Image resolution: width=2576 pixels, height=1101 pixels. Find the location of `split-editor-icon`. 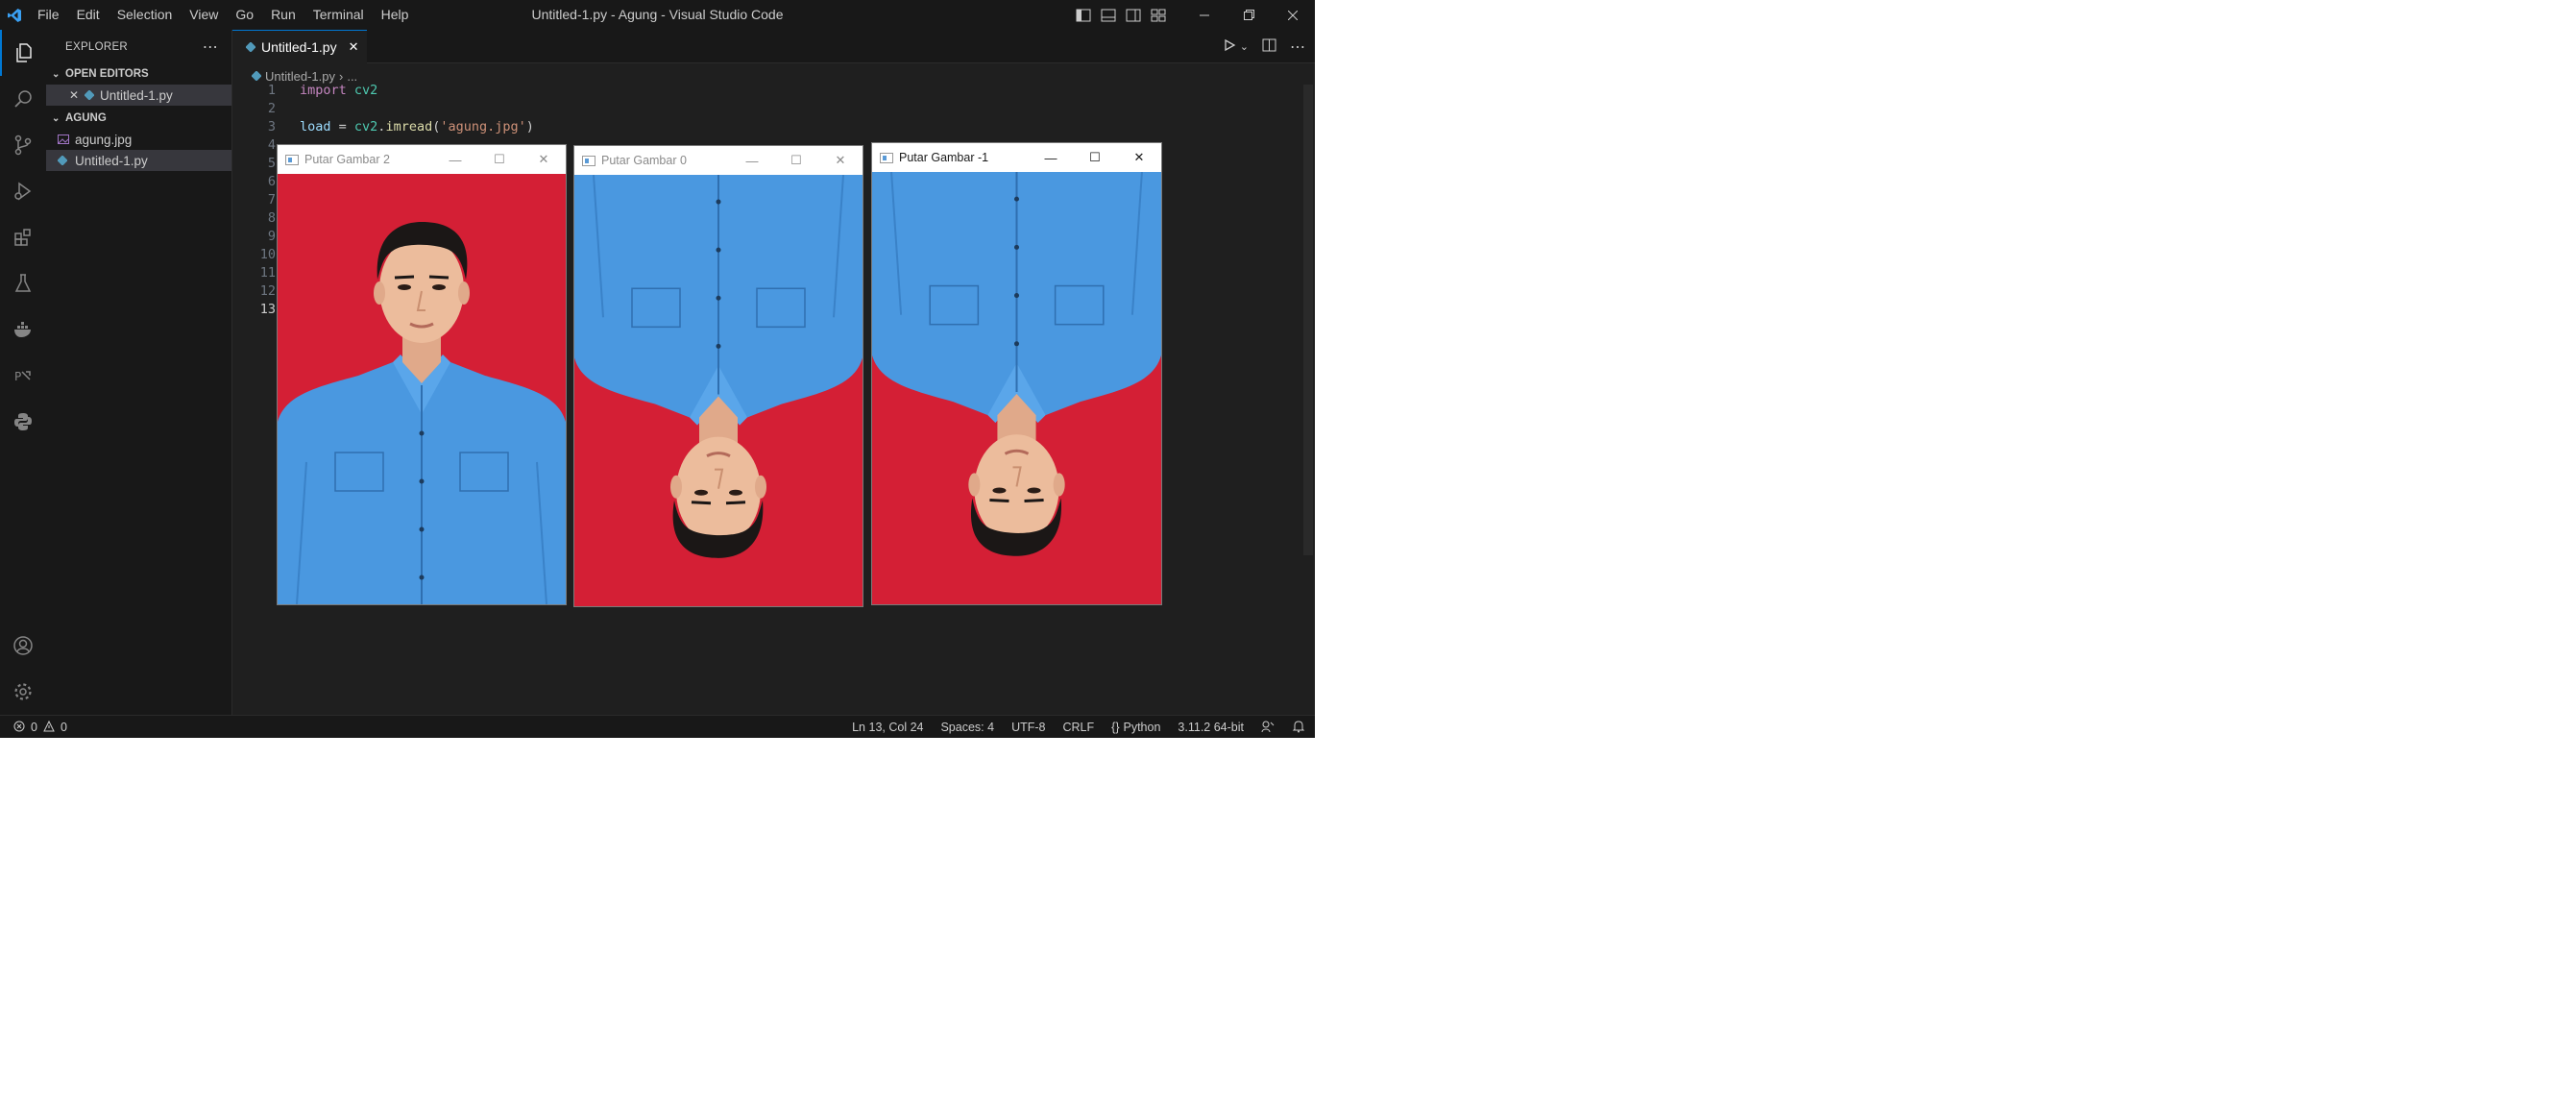

split-editor-icon is located at coordinates (1269, 47).